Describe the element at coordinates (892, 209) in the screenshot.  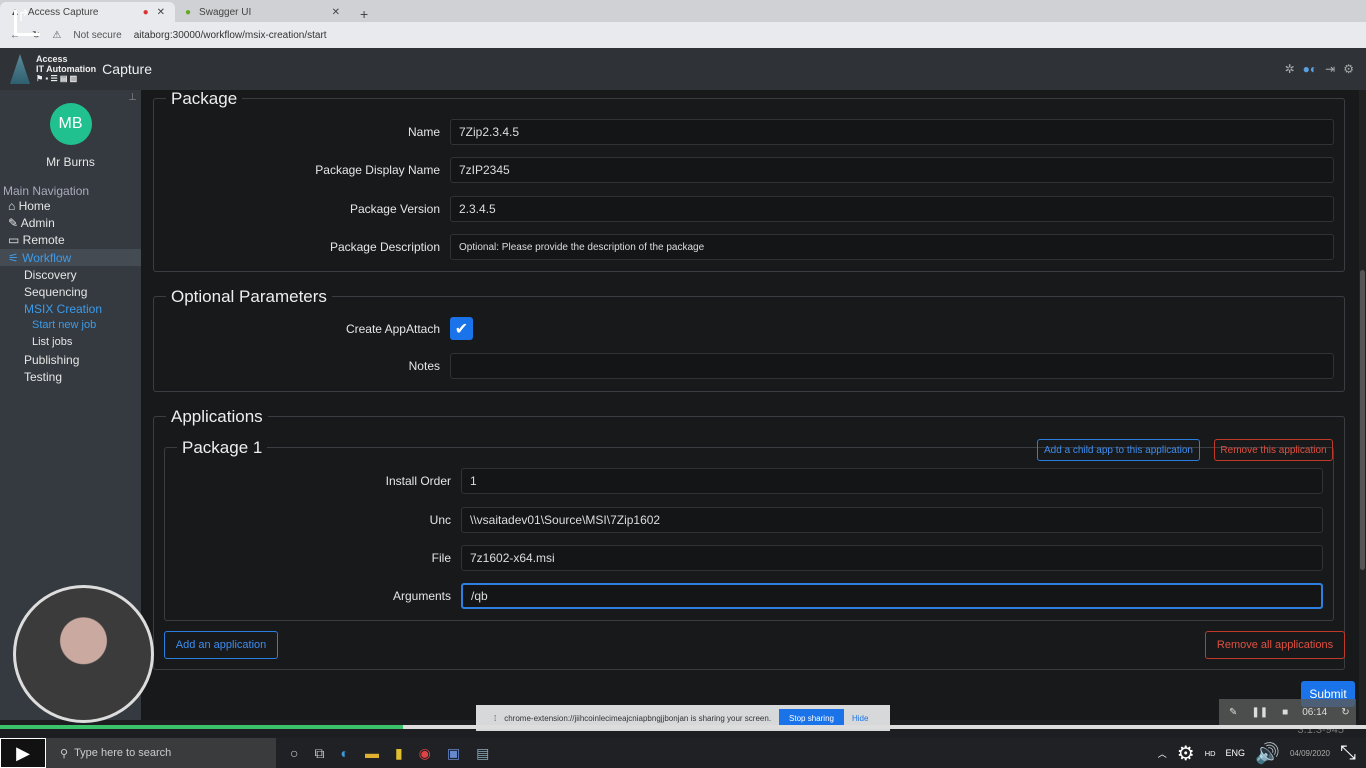
I see `version-input: 2.3.4.5` at that location.